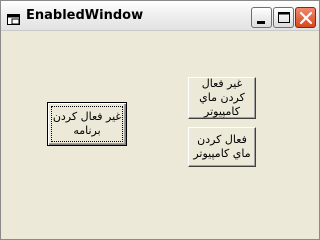 The width and height of the screenshot is (320, 240). I want to click on disable-my-computer-label: غير فعال كردن ماي كامپيوتر, so click(222, 97).